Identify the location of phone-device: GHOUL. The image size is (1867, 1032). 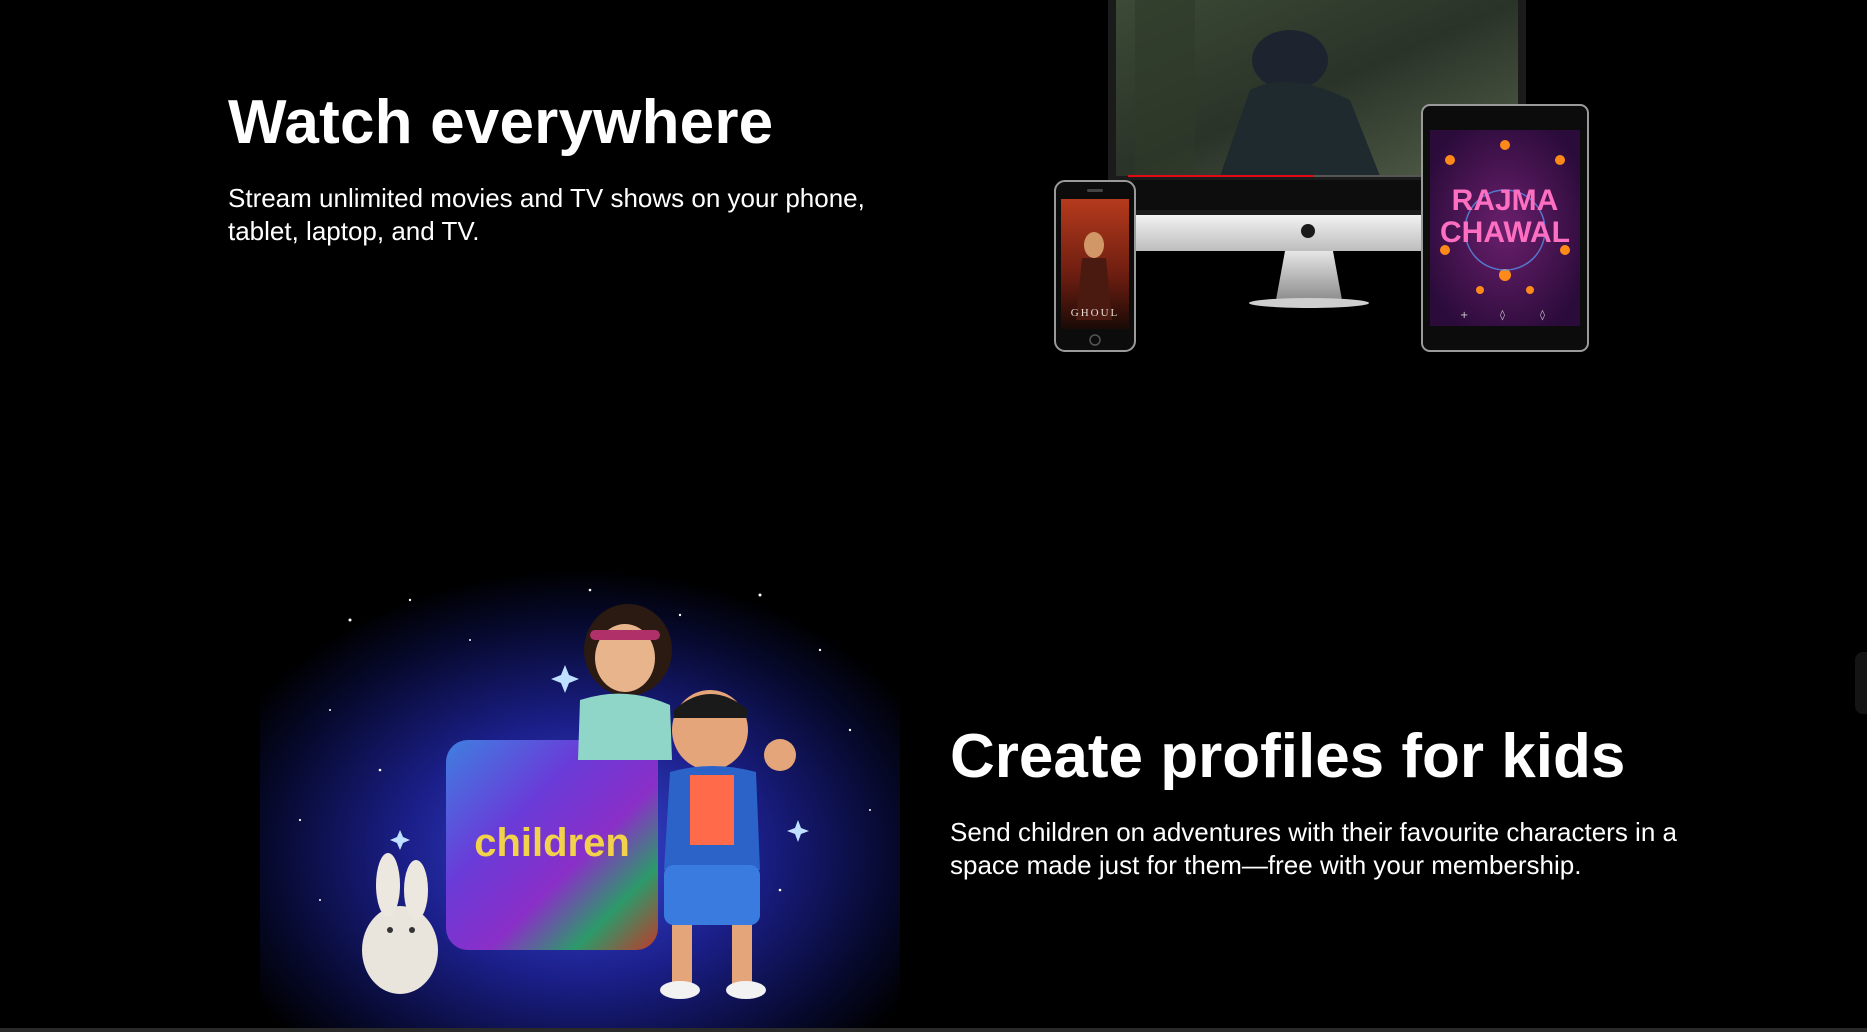
(1095, 266).